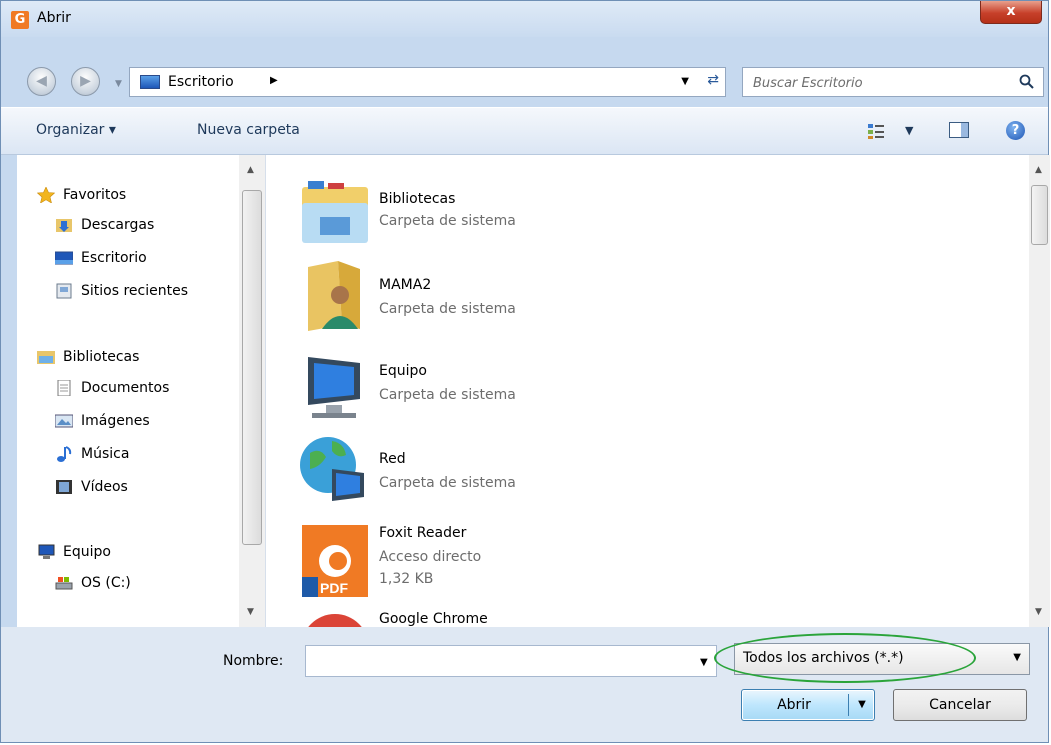  Describe the element at coordinates (104, 487) in the screenshot. I see `sidebar-item-label: Vídeos` at that location.